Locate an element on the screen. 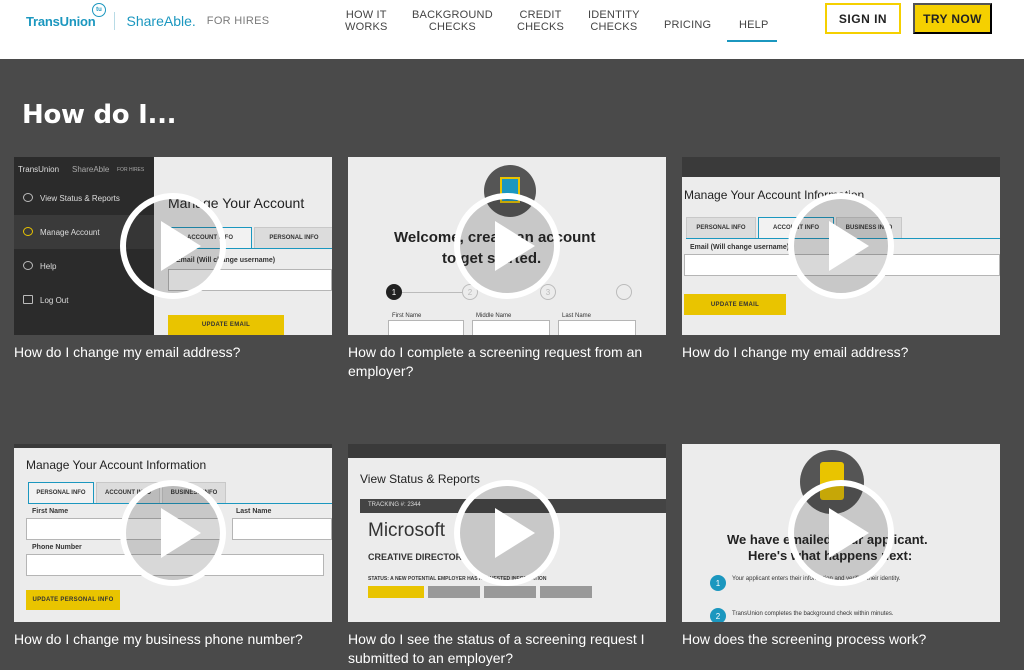 This screenshot has height=670, width=1024. check-icon is located at coordinates (624, 292).